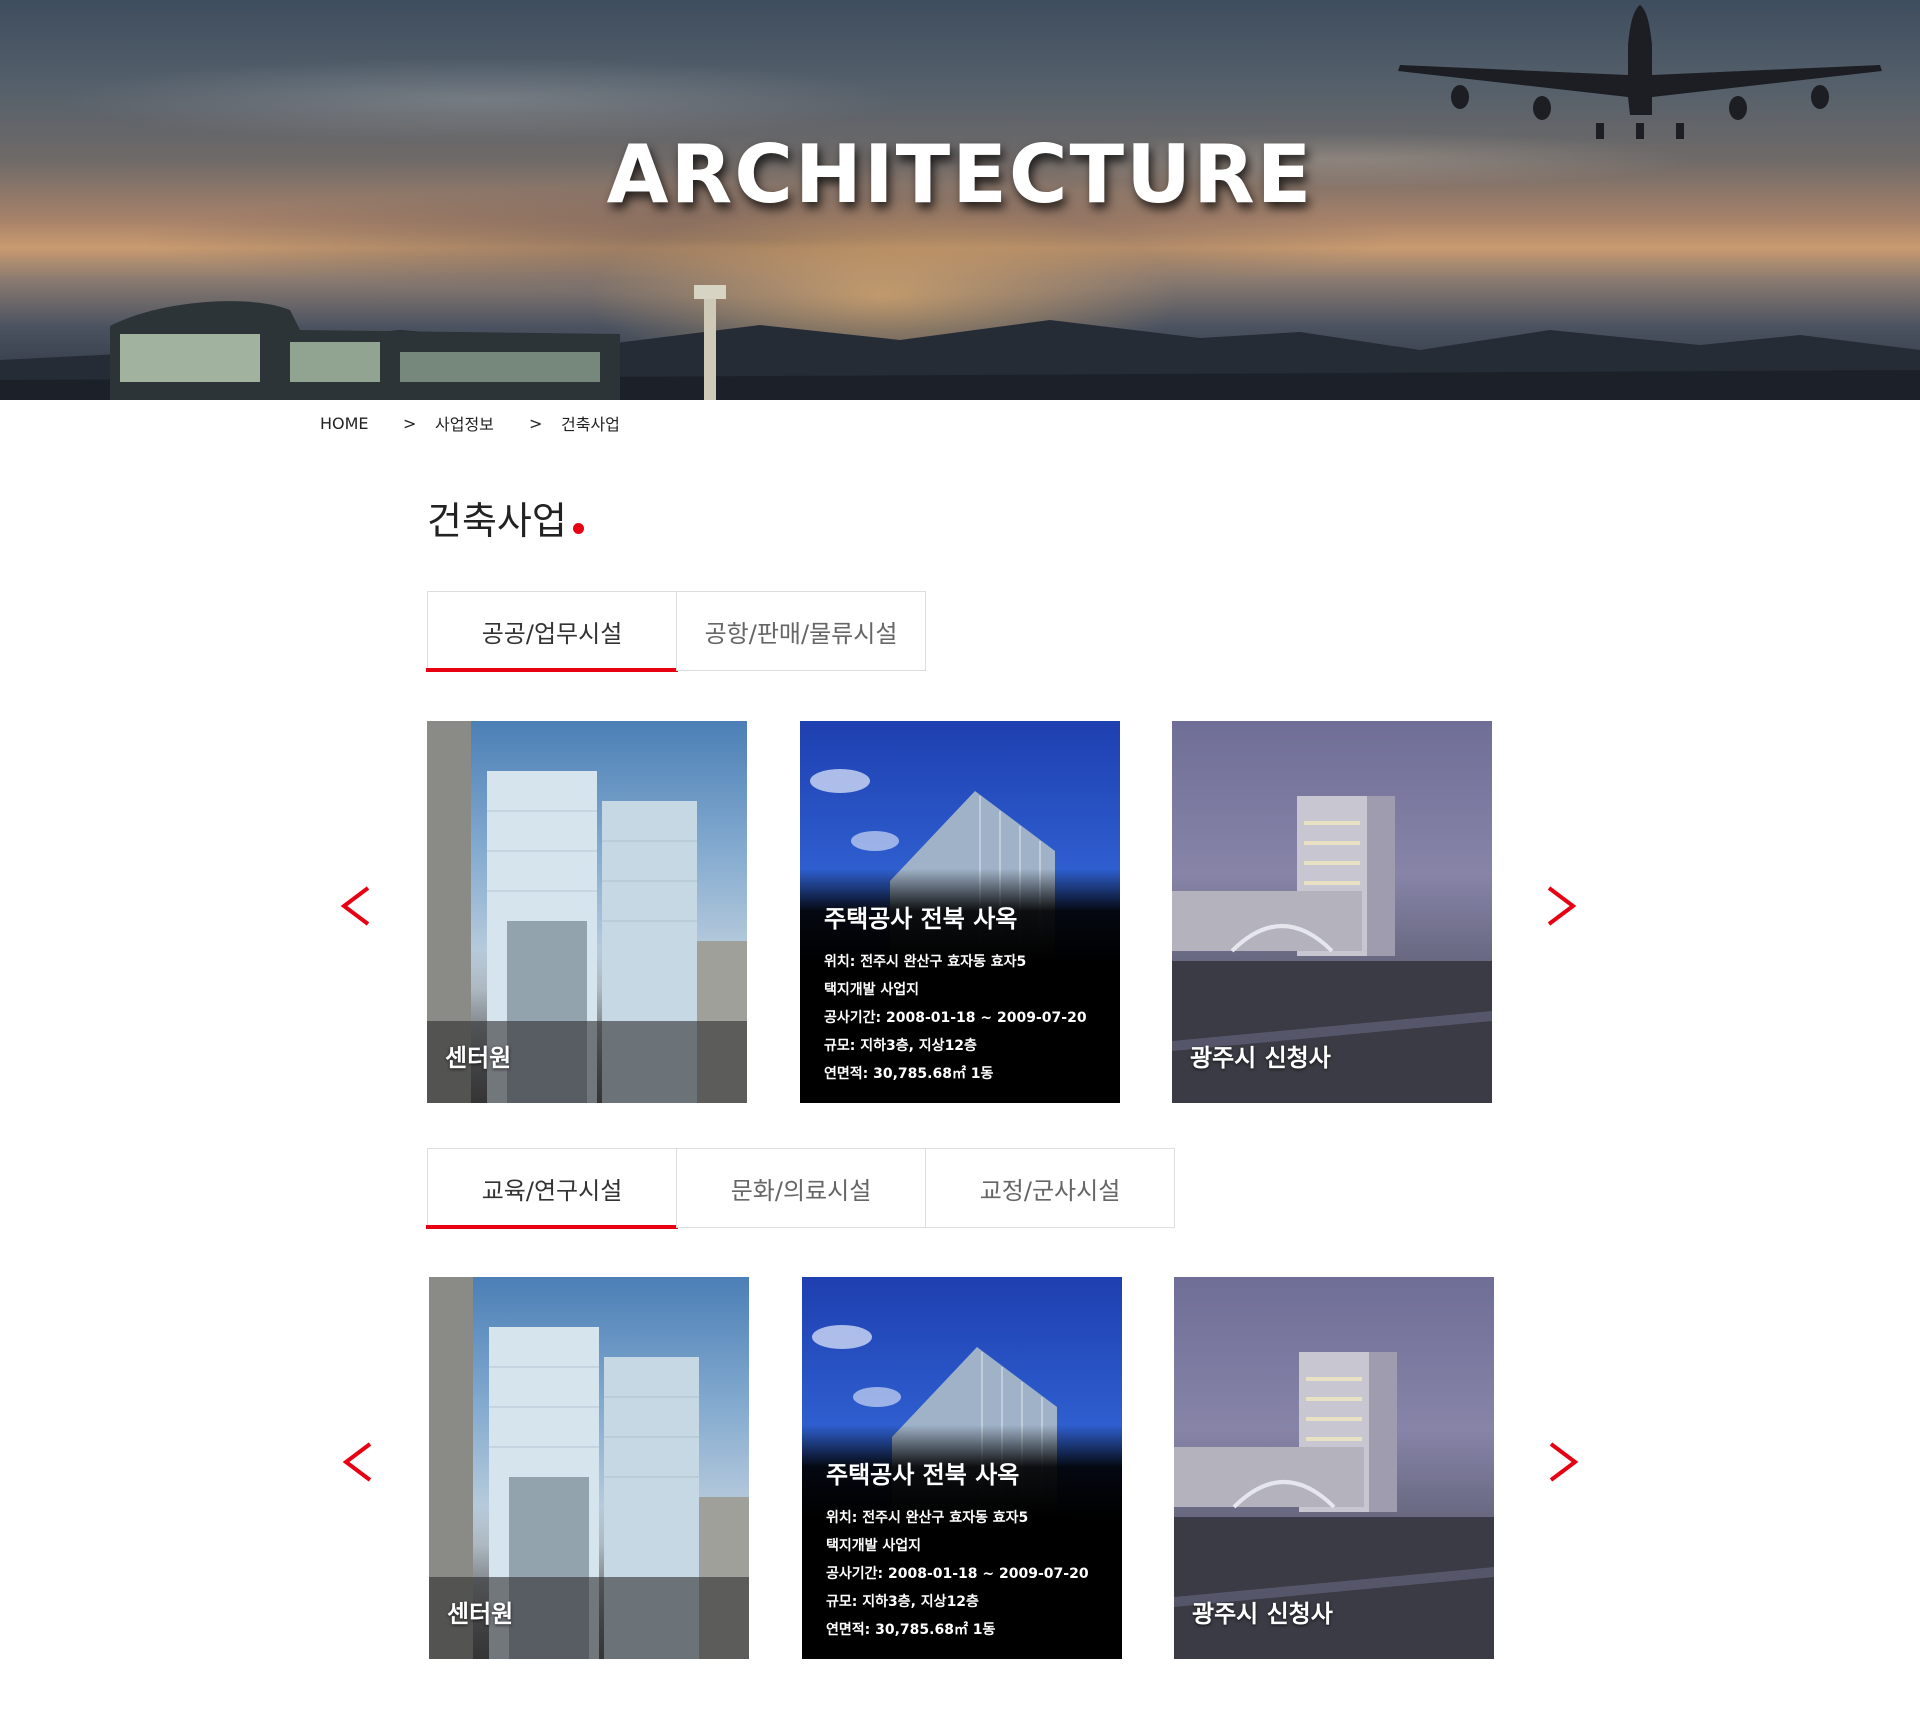 This screenshot has width=1920, height=1709. What do you see at coordinates (1050, 1188) in the screenshot?
I see `tab-correction-military: 교정/군사시설` at bounding box center [1050, 1188].